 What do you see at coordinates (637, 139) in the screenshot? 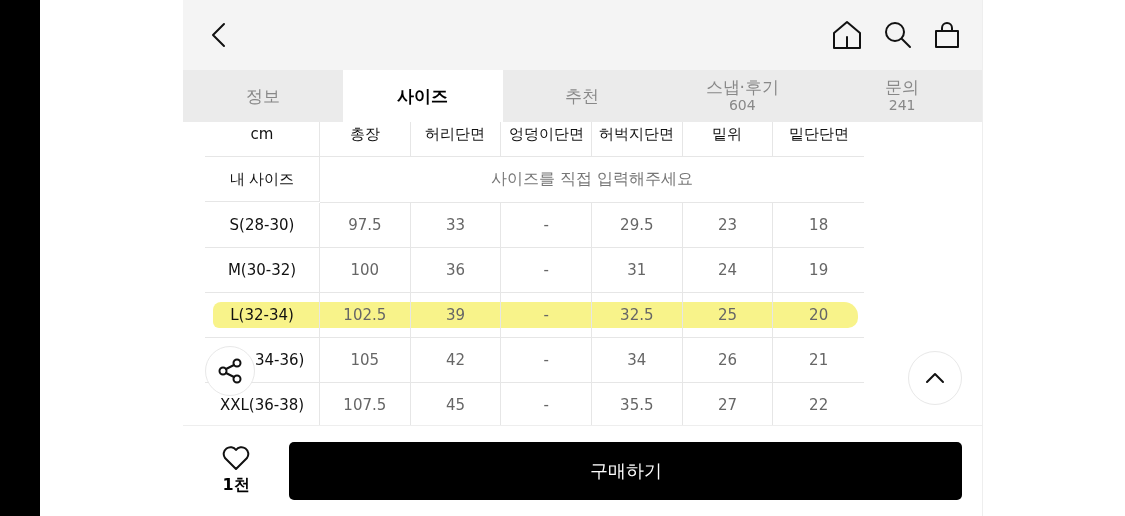
I see `column-header: 허벅지단면` at bounding box center [637, 139].